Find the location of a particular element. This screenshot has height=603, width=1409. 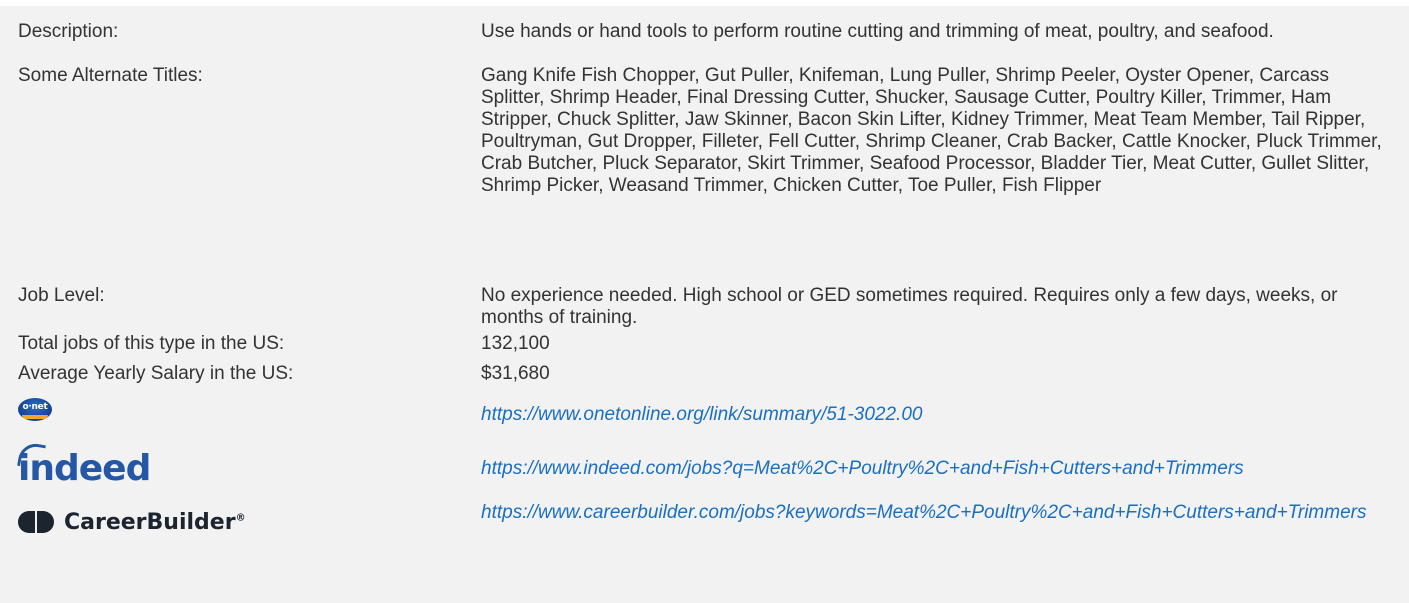

indeed-logo-cell: indeed is located at coordinates (249, 464).